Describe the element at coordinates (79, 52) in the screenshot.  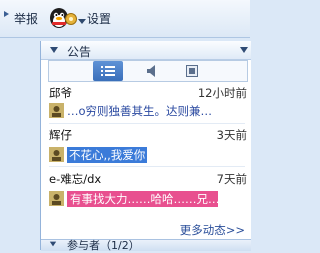
I see `notice-title: 公告` at that location.